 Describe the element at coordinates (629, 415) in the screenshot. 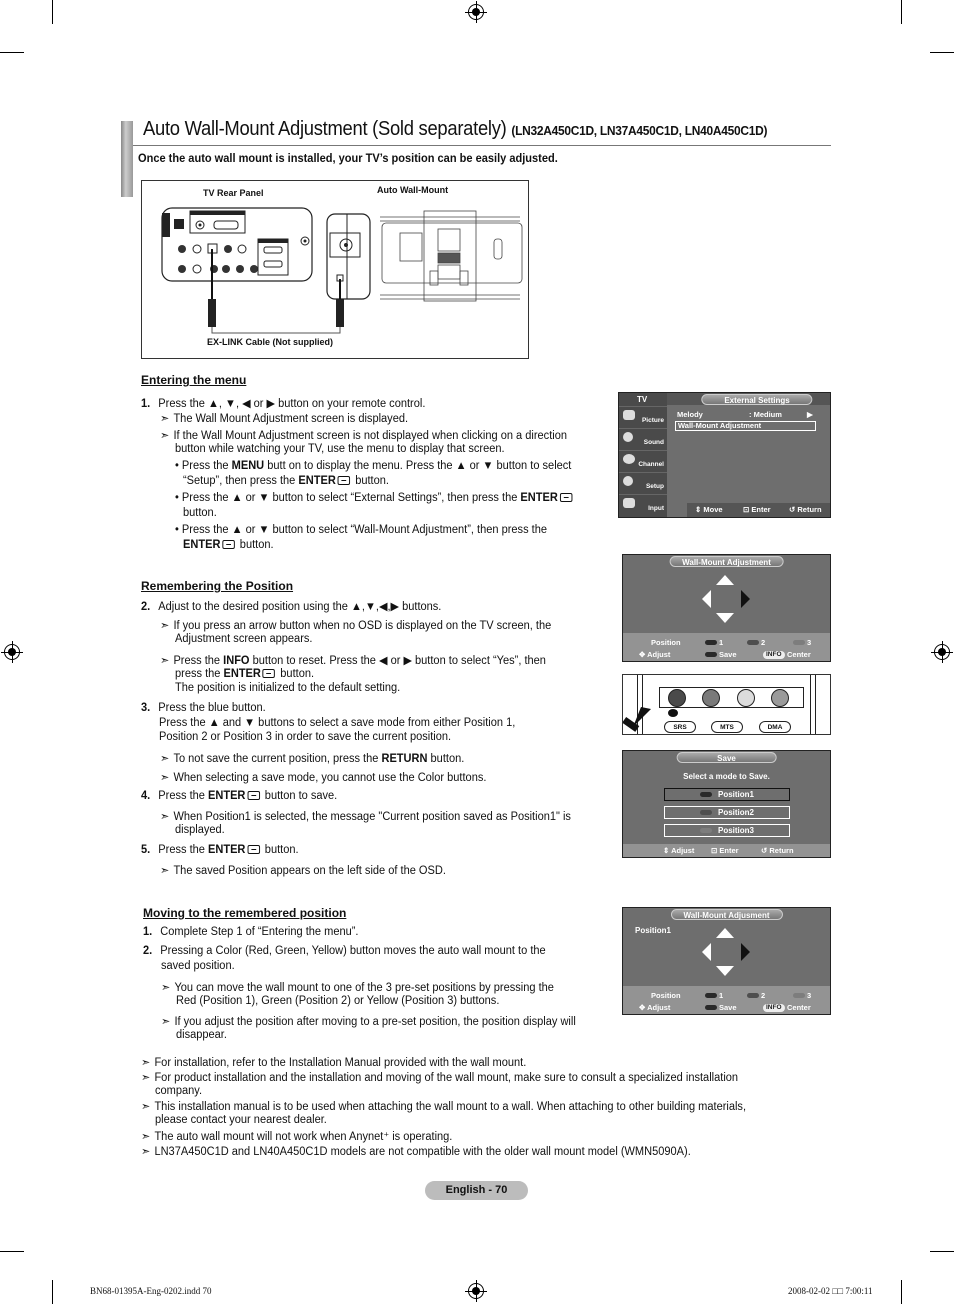

I see `picture-icon` at that location.